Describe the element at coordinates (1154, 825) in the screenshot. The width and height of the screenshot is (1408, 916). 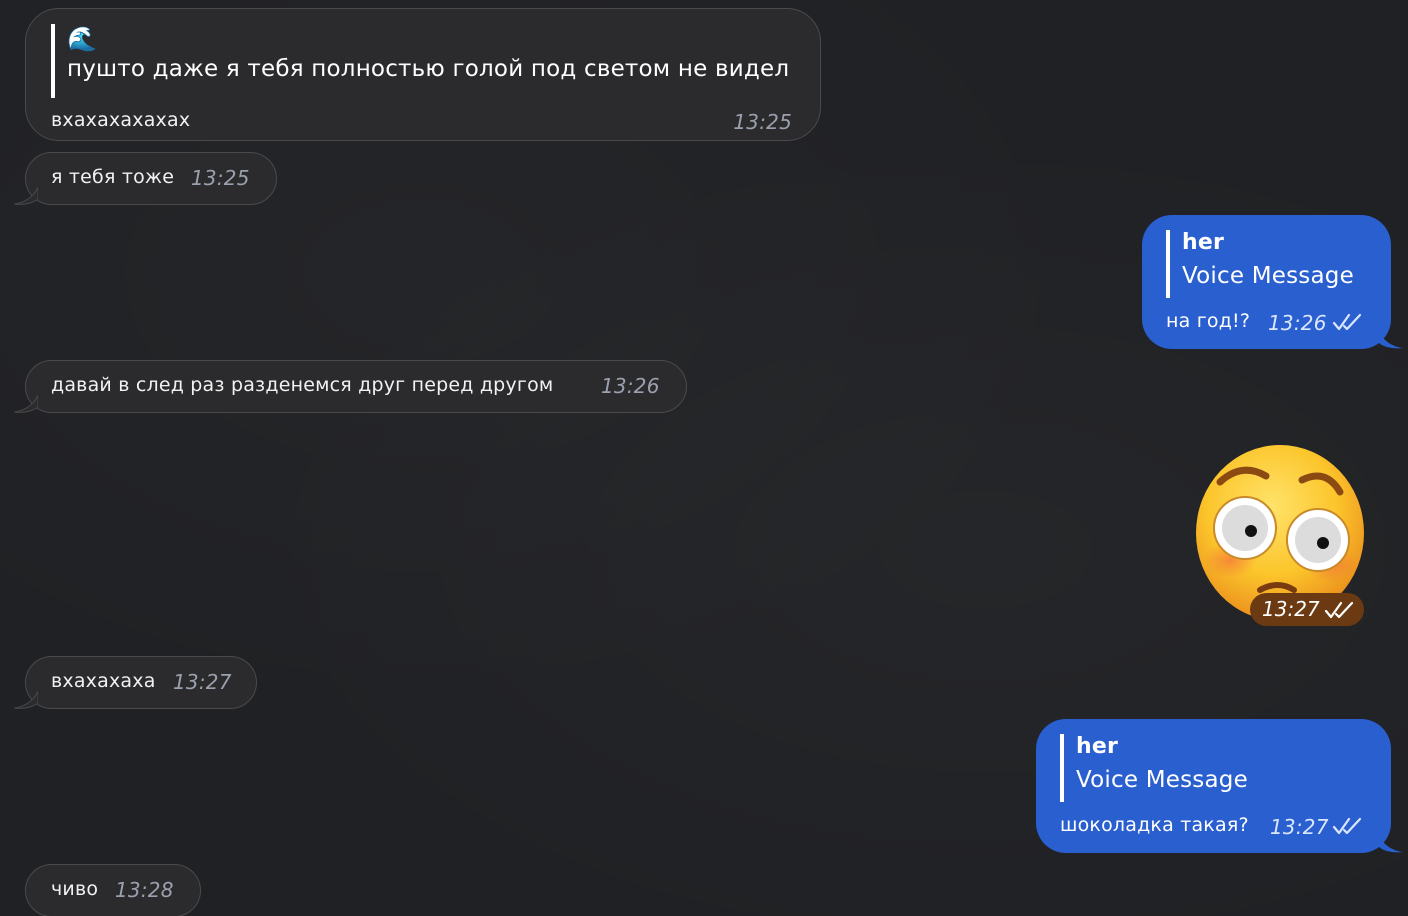
I see `message-text: шоколадка такая?` at that location.